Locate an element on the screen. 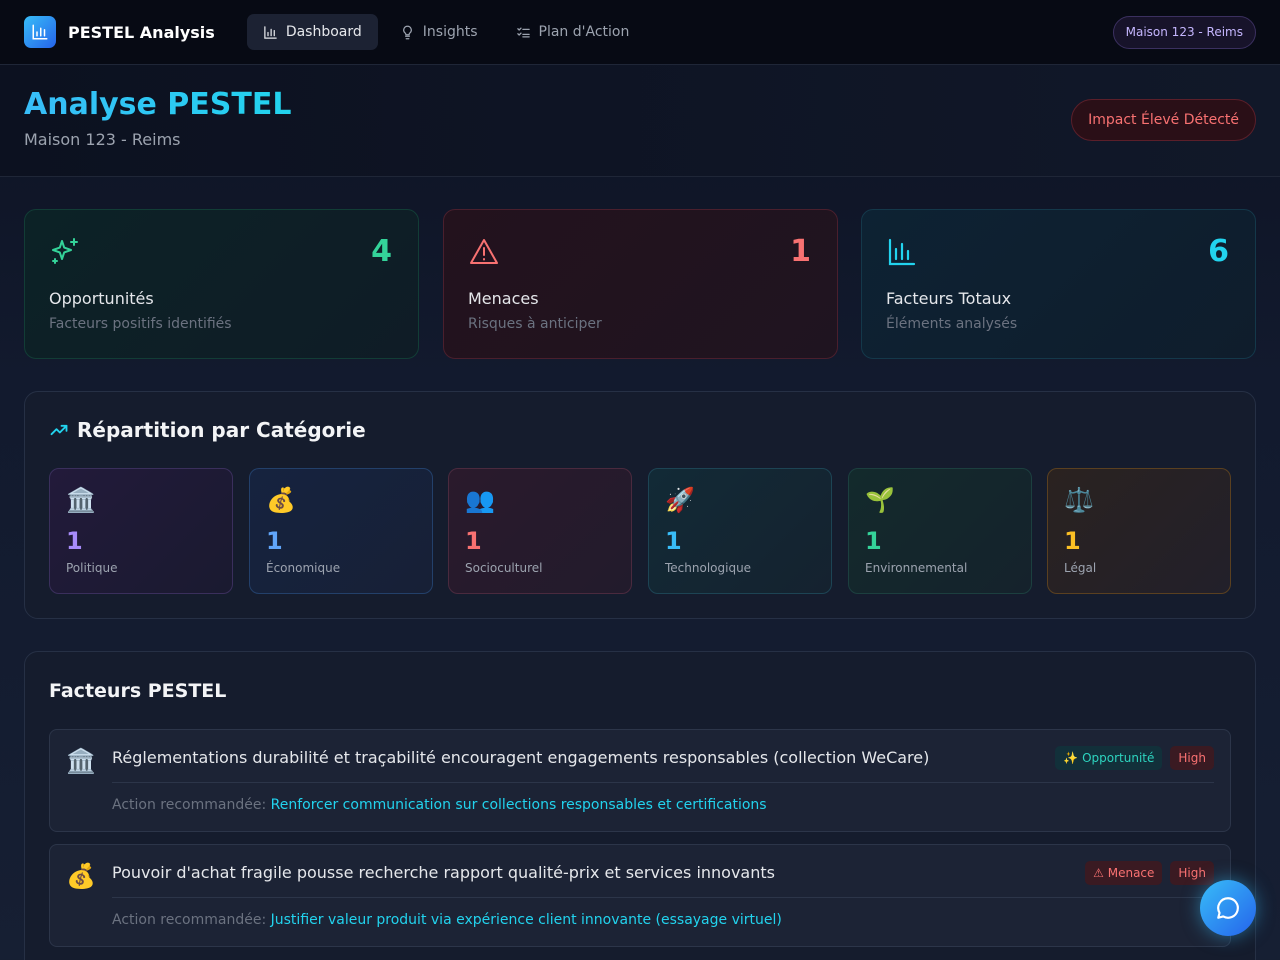 The image size is (1280, 960). chat-bubble-icon is located at coordinates (1228, 908).